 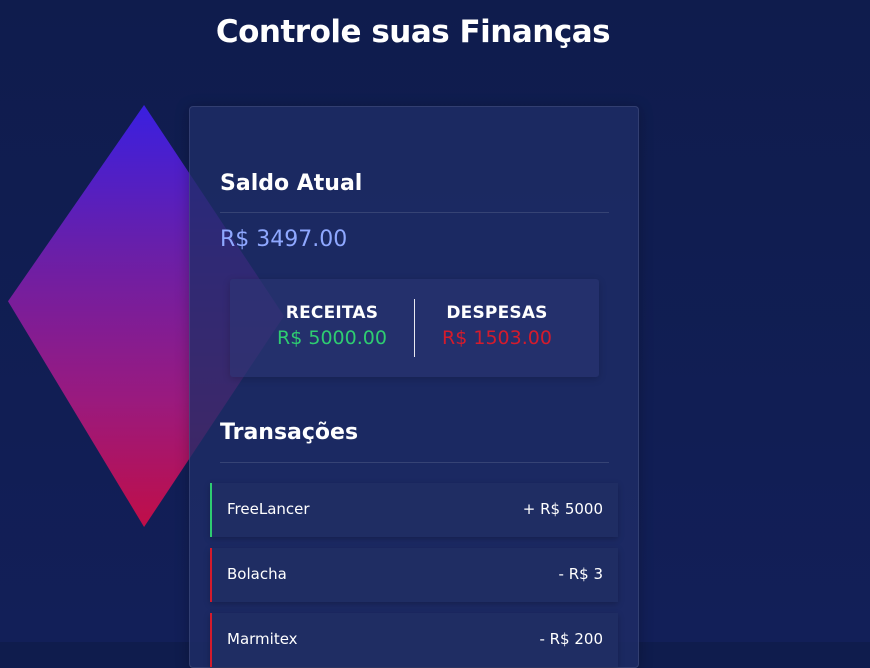 What do you see at coordinates (289, 432) in the screenshot?
I see `transactions-title: Transações` at bounding box center [289, 432].